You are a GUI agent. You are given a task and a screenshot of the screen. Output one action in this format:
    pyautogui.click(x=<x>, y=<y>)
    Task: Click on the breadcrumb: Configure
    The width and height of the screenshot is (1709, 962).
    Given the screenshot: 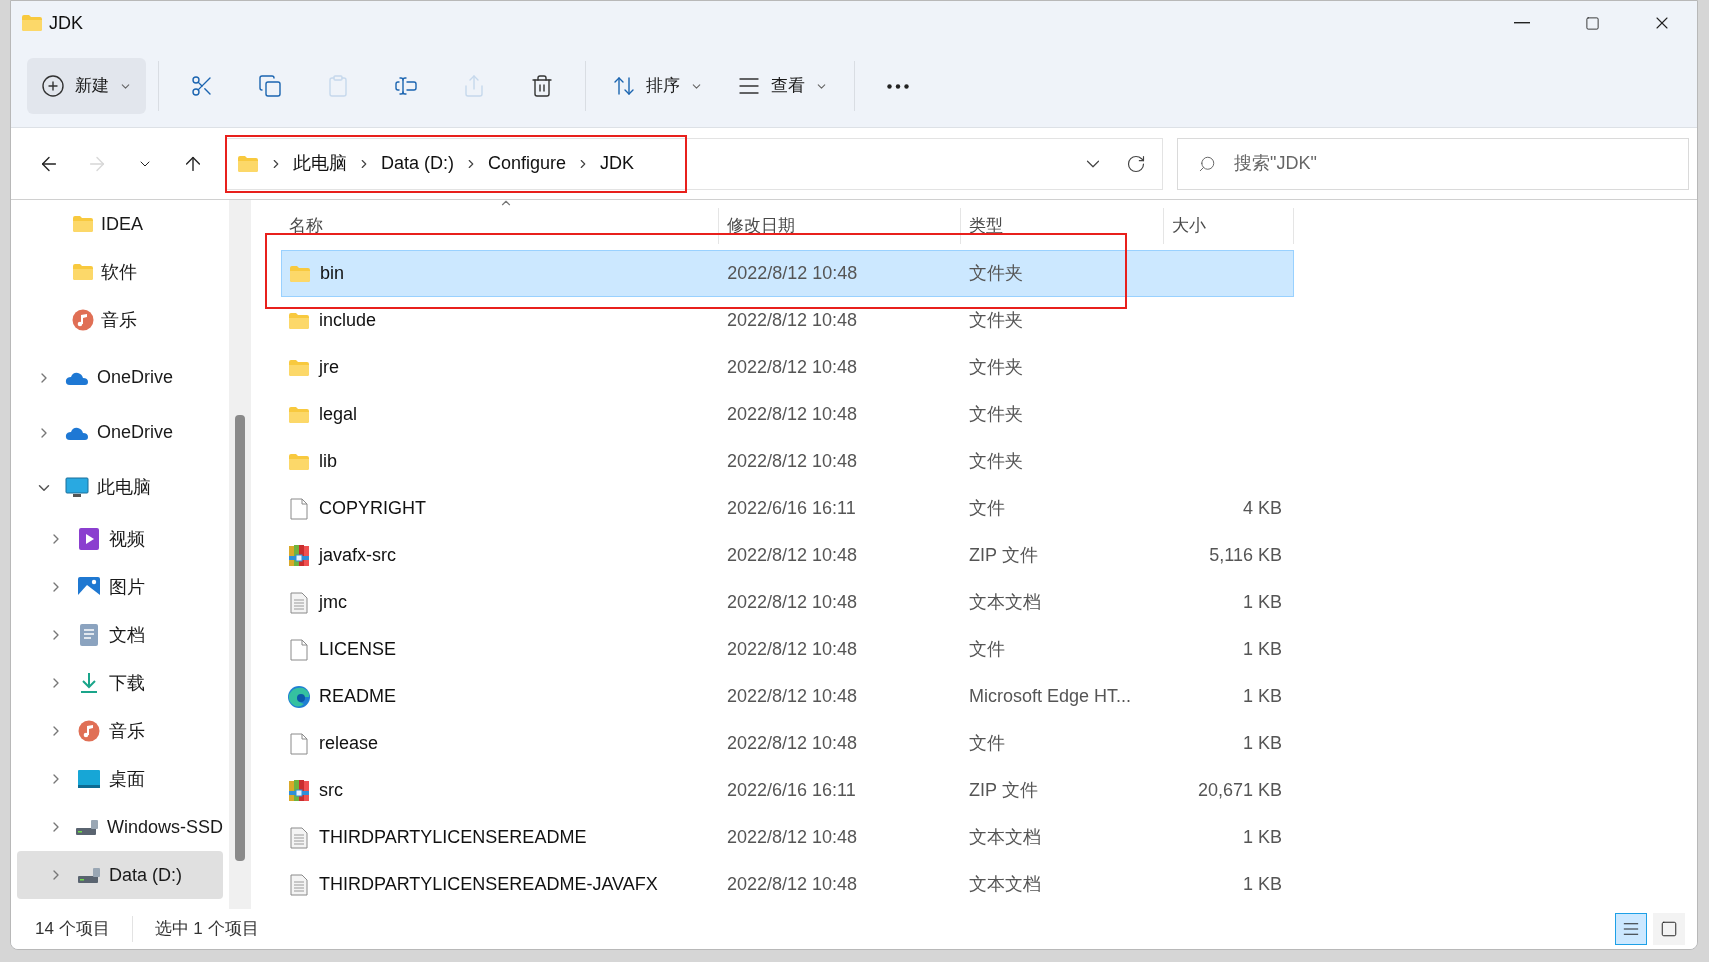 What is the action you would take?
    pyautogui.click(x=527, y=163)
    